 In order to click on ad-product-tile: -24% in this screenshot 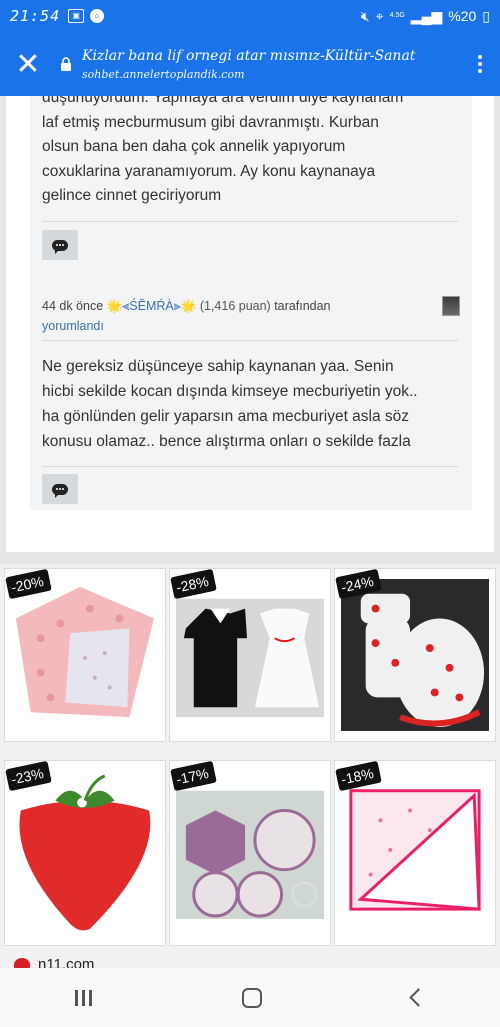, I will do `click(415, 655)`.